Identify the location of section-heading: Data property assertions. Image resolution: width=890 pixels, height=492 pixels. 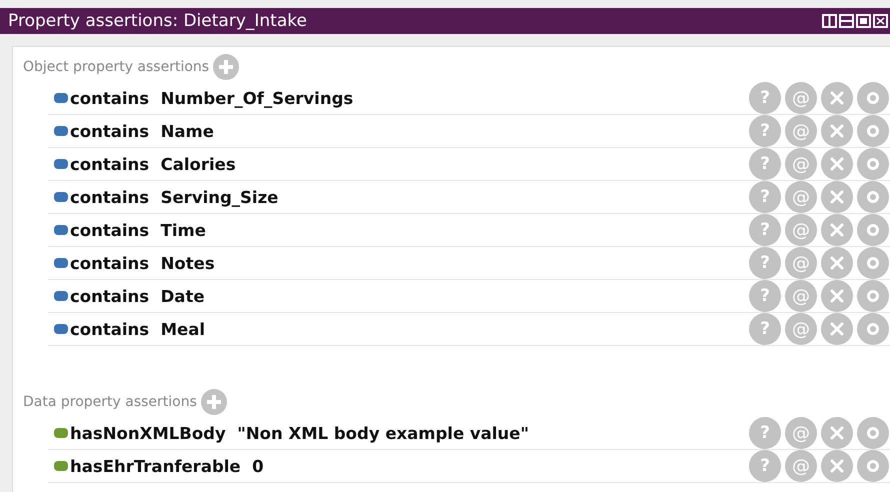
(110, 402).